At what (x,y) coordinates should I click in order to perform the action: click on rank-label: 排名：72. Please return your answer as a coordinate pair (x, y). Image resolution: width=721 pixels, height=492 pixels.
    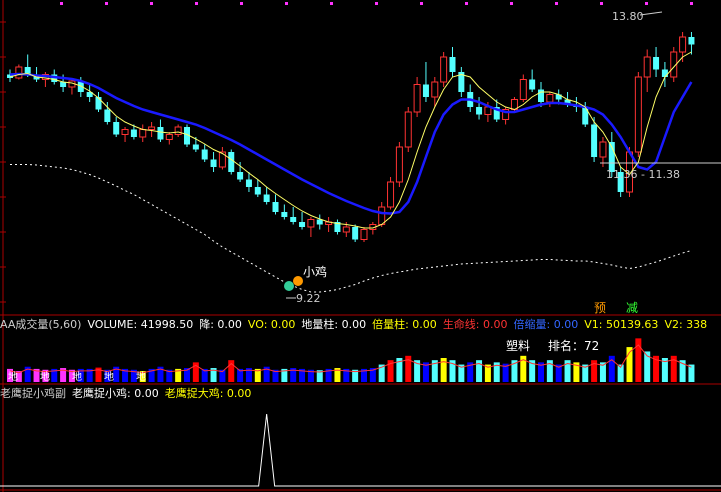
    Looking at the image, I should click on (574, 346).